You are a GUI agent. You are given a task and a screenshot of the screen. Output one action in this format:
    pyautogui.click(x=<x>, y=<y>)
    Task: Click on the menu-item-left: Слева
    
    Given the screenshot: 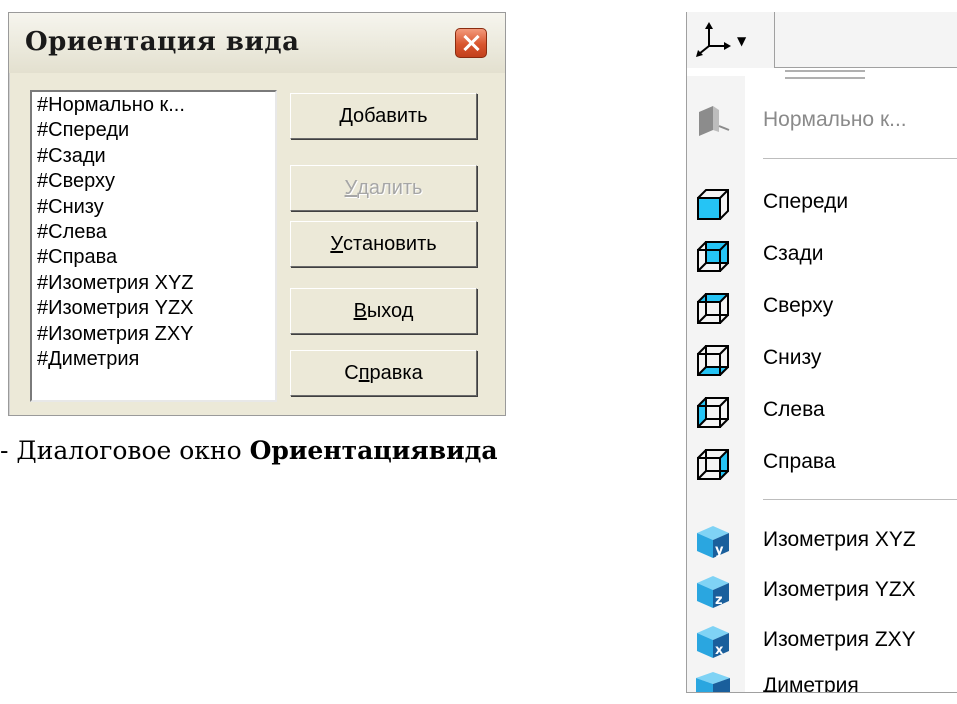 What is the action you would take?
    pyautogui.click(x=822, y=412)
    